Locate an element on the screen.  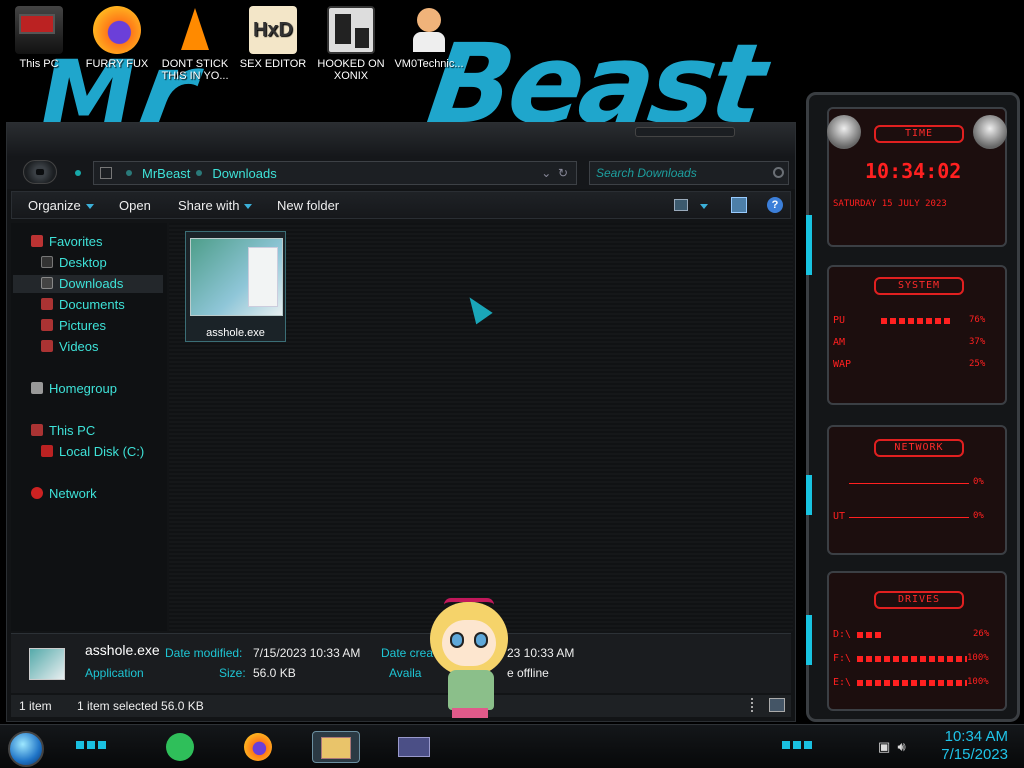
network-out-value: 0% is located at coordinates (978, 516).